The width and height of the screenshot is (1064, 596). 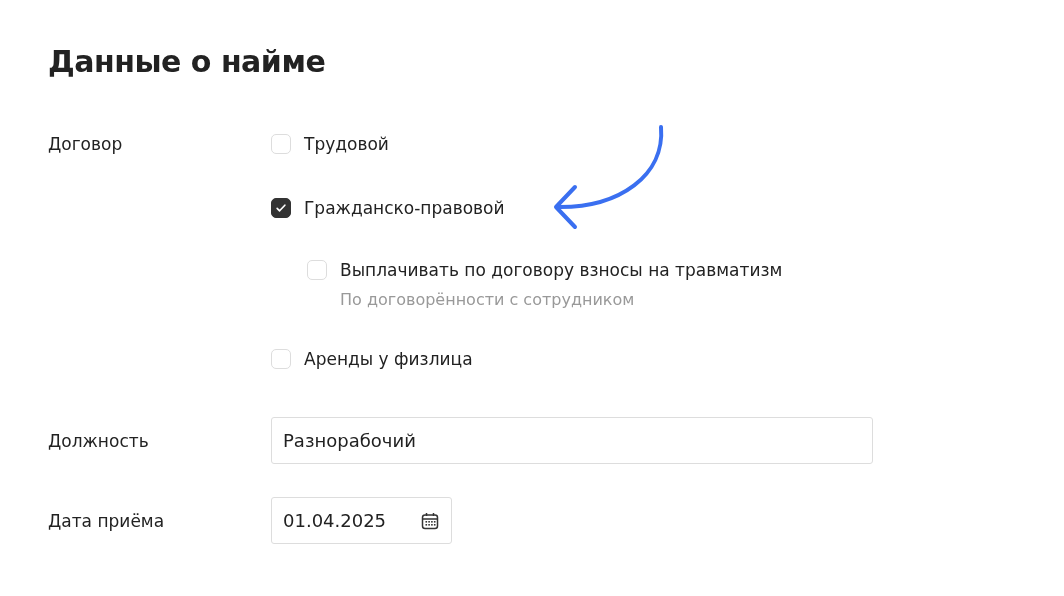 I want to click on checkbox, so click(x=281, y=208).